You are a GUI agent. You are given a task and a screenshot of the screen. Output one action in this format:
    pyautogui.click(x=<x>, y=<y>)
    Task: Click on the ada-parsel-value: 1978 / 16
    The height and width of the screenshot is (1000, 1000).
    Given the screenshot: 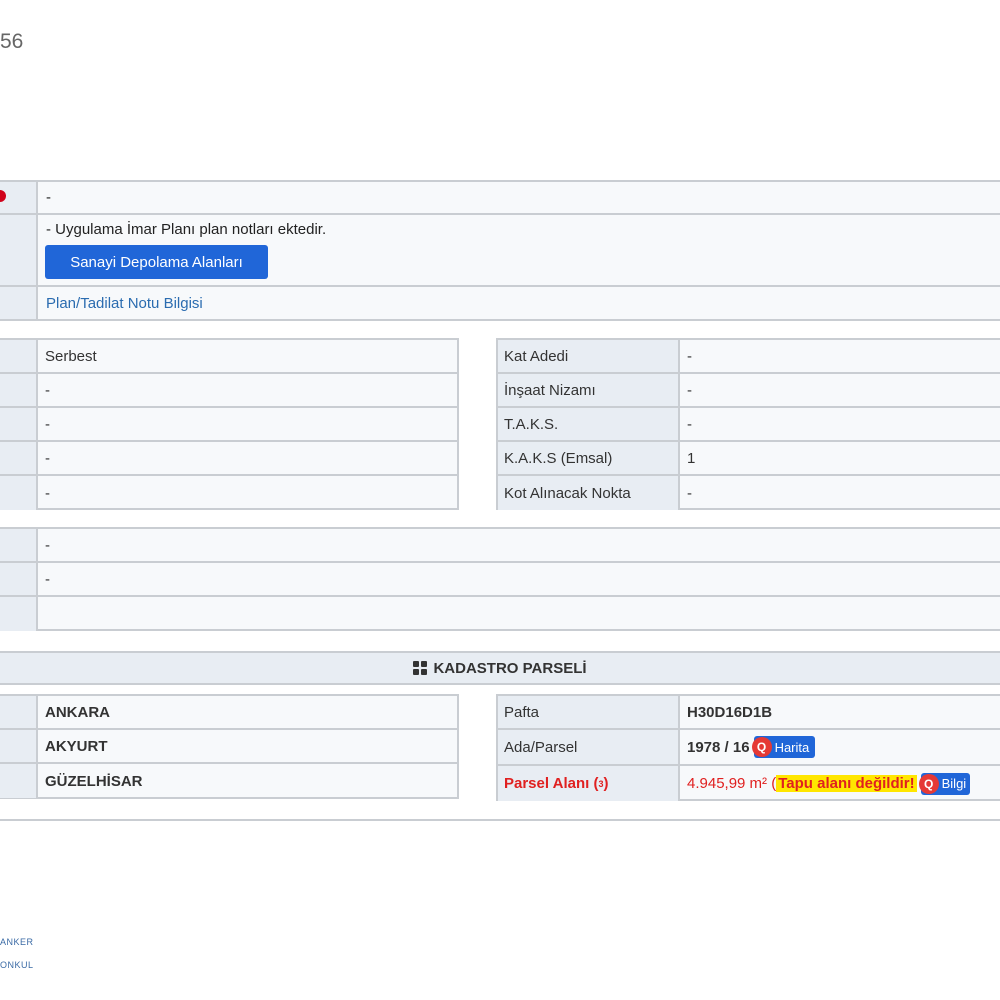 What is the action you would take?
    pyautogui.click(x=718, y=747)
    